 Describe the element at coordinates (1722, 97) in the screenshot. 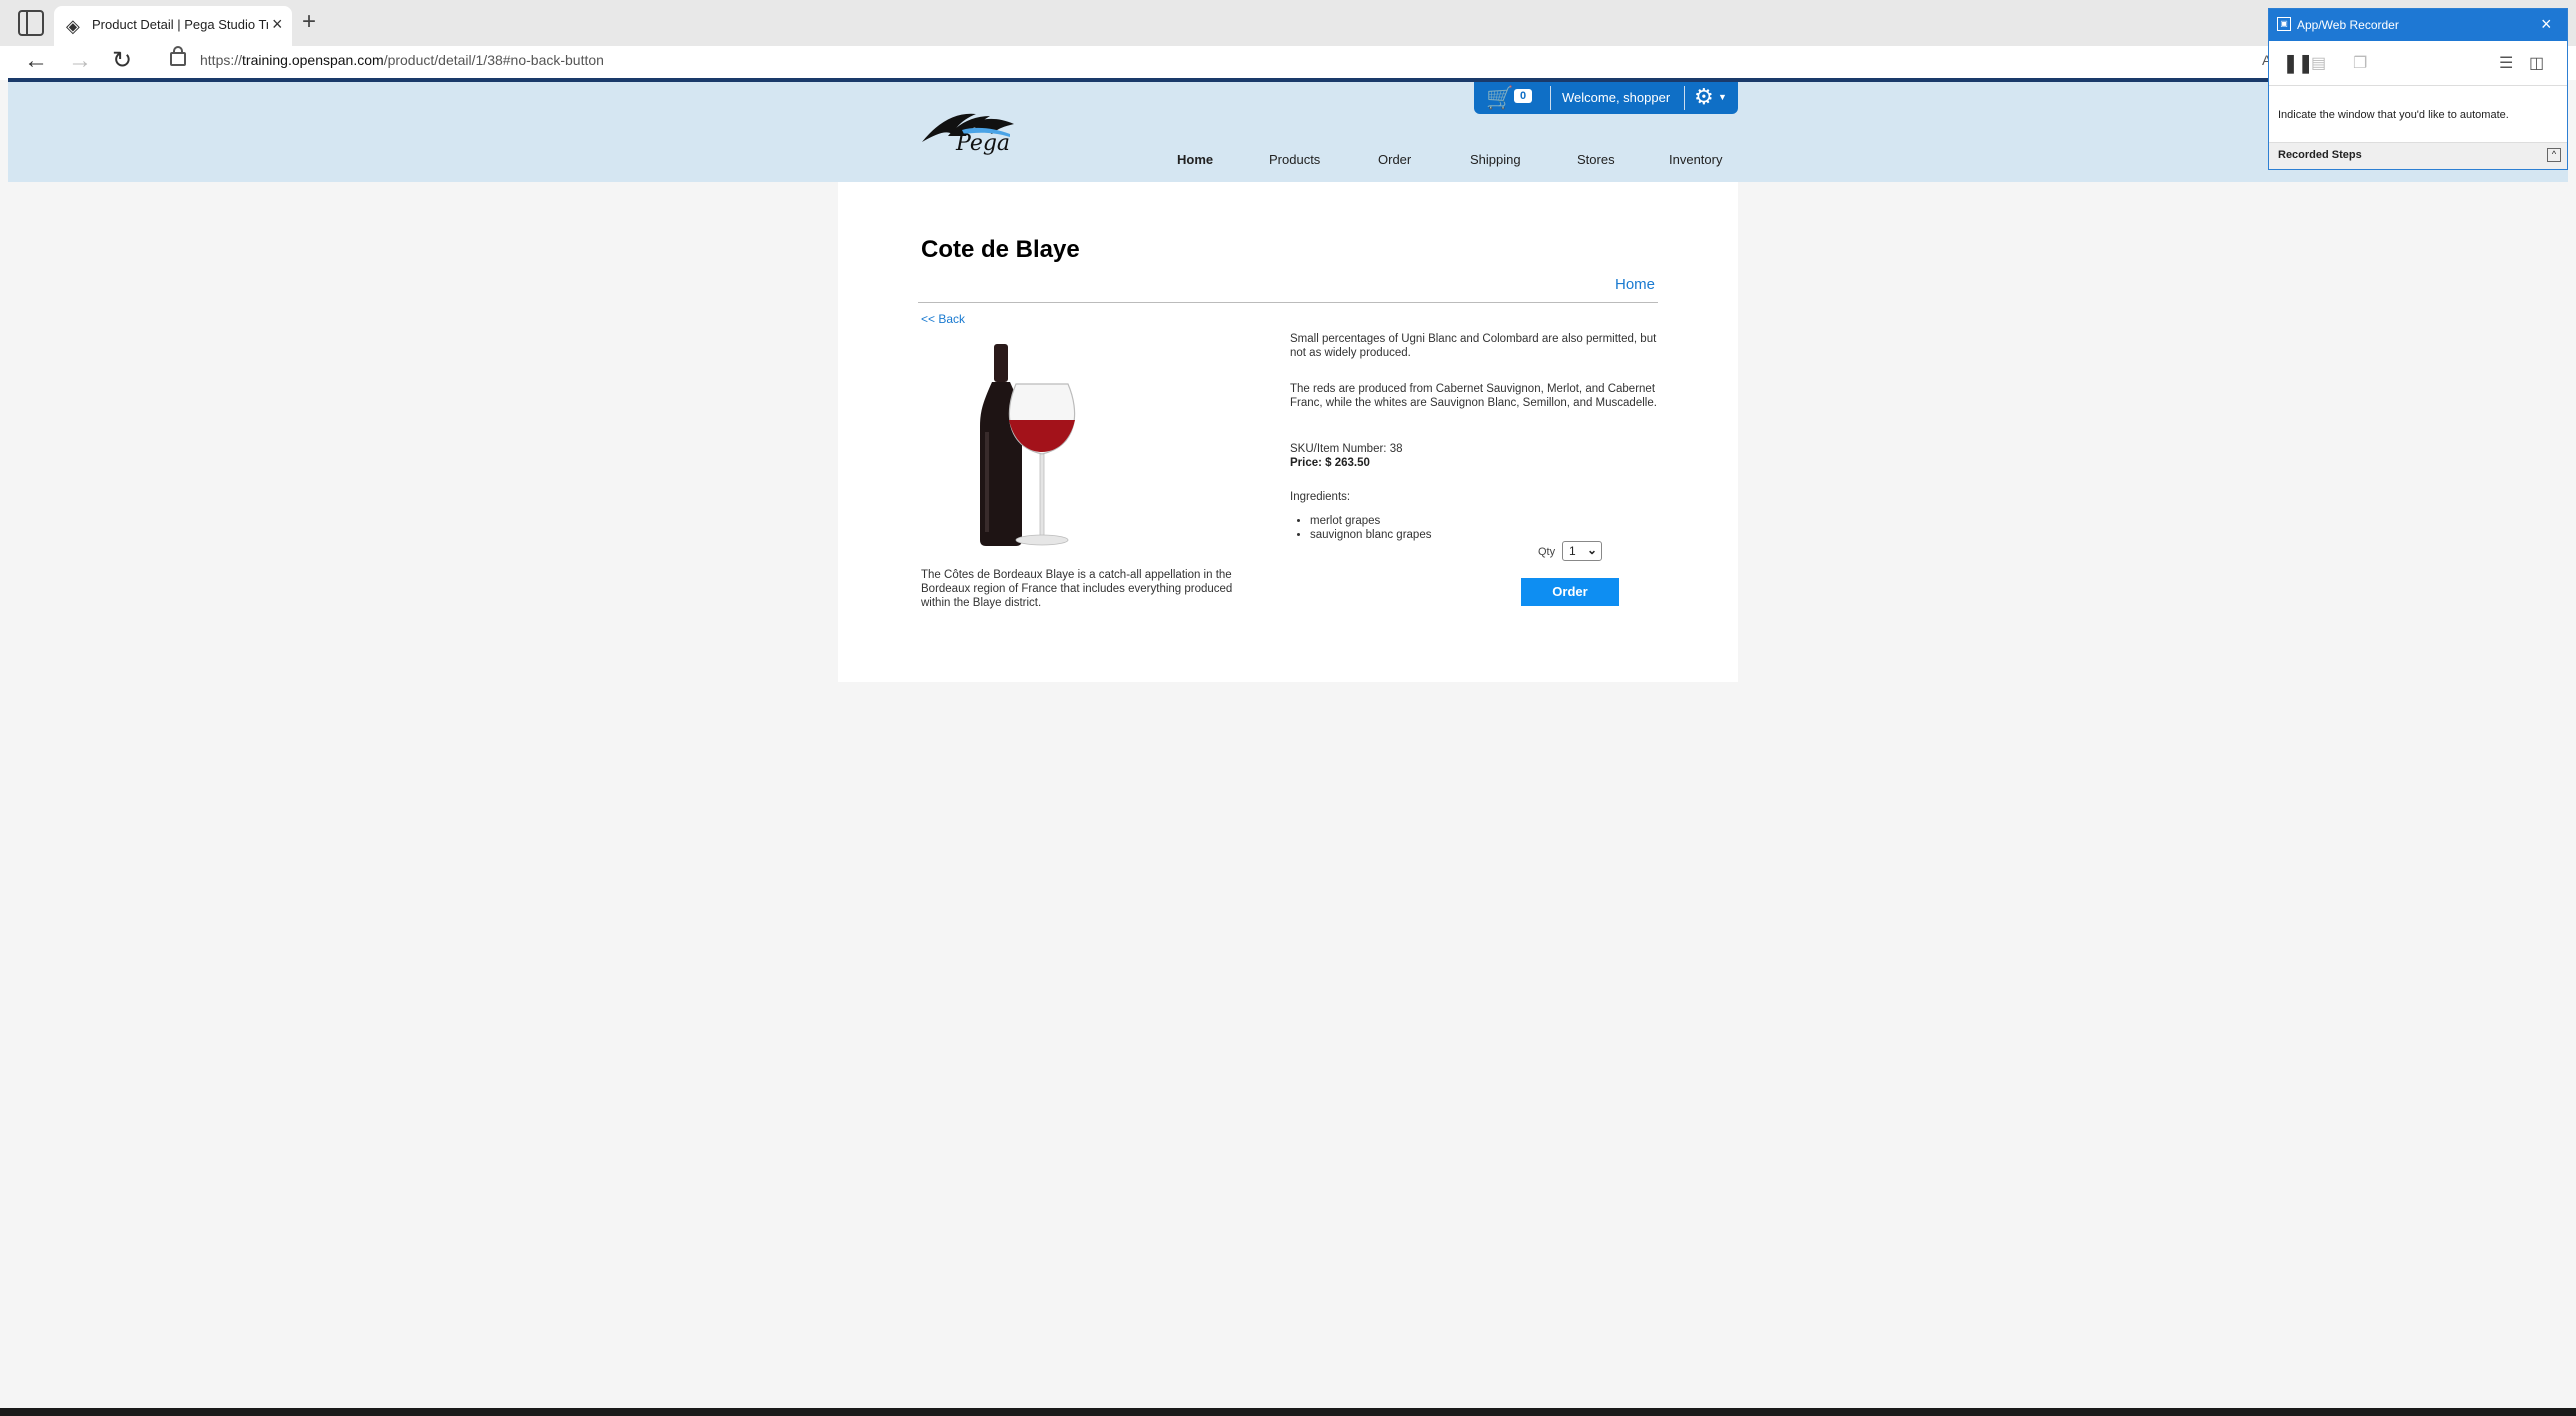

I see `chevron-down-icon: ▼` at that location.